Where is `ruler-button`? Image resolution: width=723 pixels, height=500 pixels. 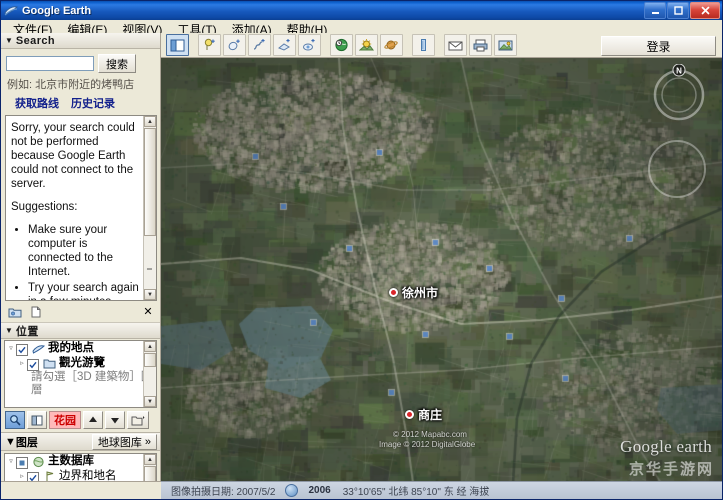 ruler-button is located at coordinates (423, 45).